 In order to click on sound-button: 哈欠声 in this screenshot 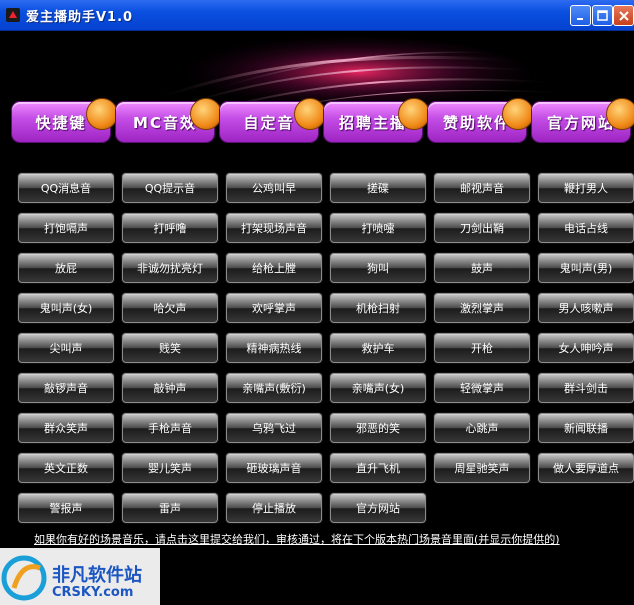, I will do `click(170, 308)`.